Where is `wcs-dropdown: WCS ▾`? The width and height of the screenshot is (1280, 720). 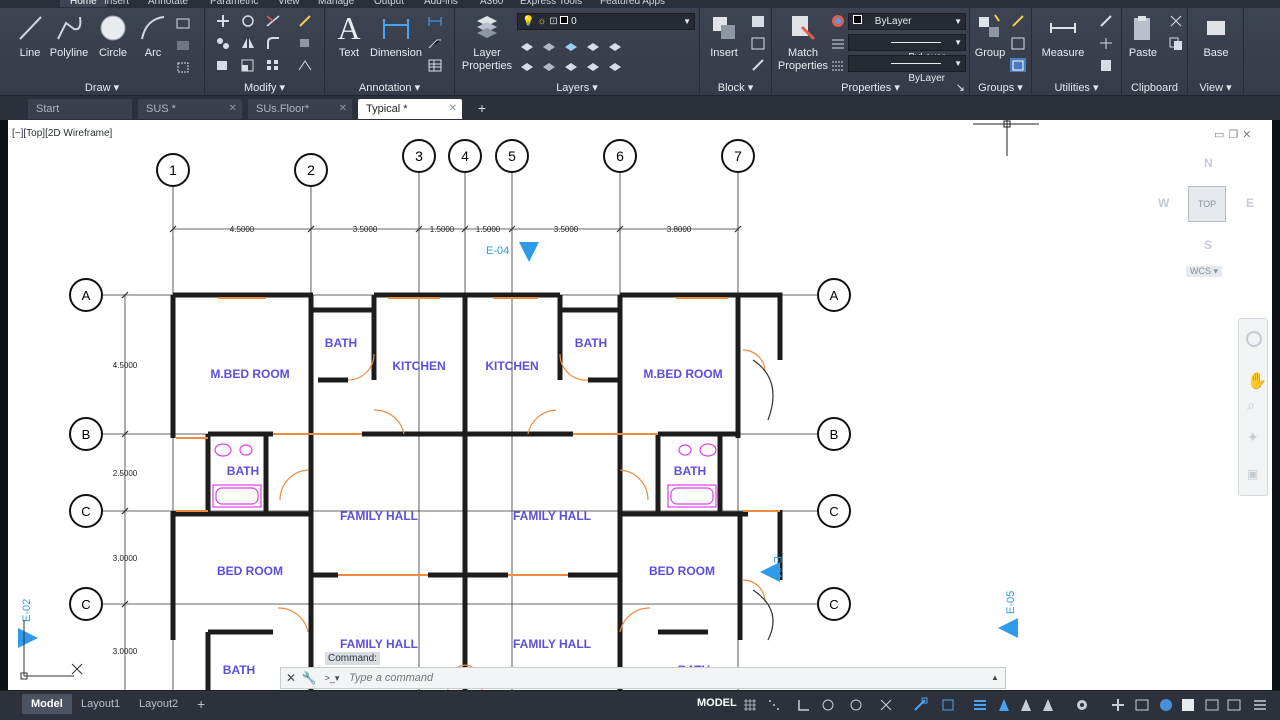 wcs-dropdown: WCS ▾ is located at coordinates (1204, 271).